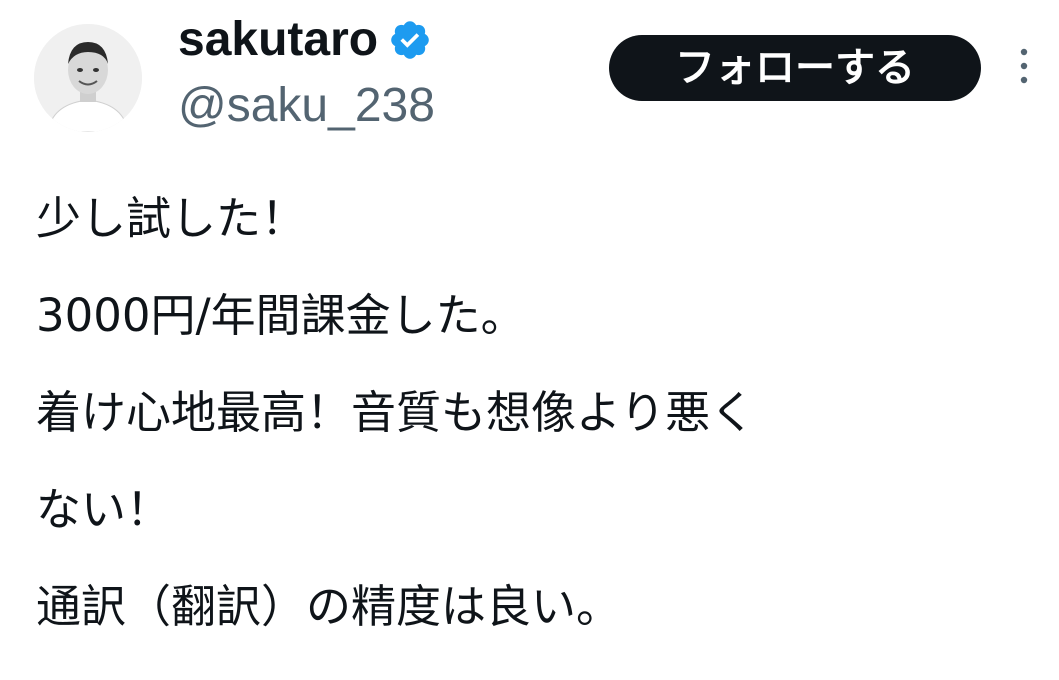 The height and width of the screenshot is (680, 1059). I want to click on tweet-text-line: 少し試した！, so click(171, 218).